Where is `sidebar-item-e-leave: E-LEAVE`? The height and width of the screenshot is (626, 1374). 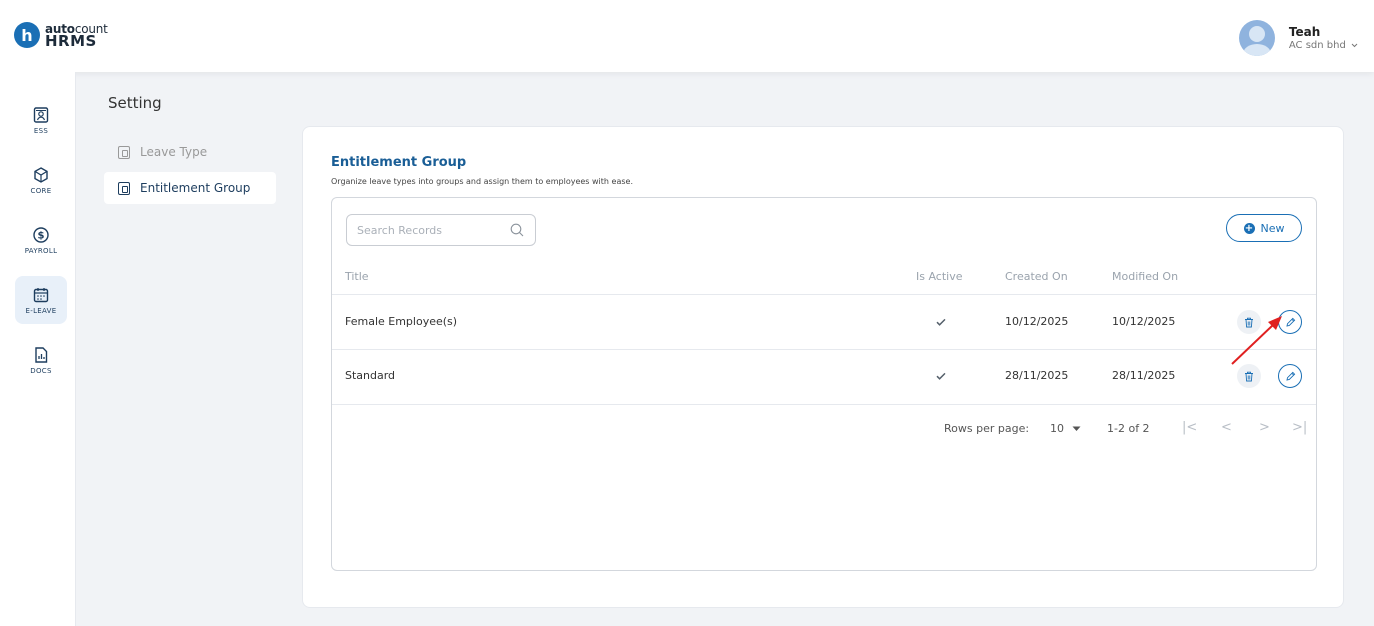 sidebar-item-e-leave: E-LEAVE is located at coordinates (41, 300).